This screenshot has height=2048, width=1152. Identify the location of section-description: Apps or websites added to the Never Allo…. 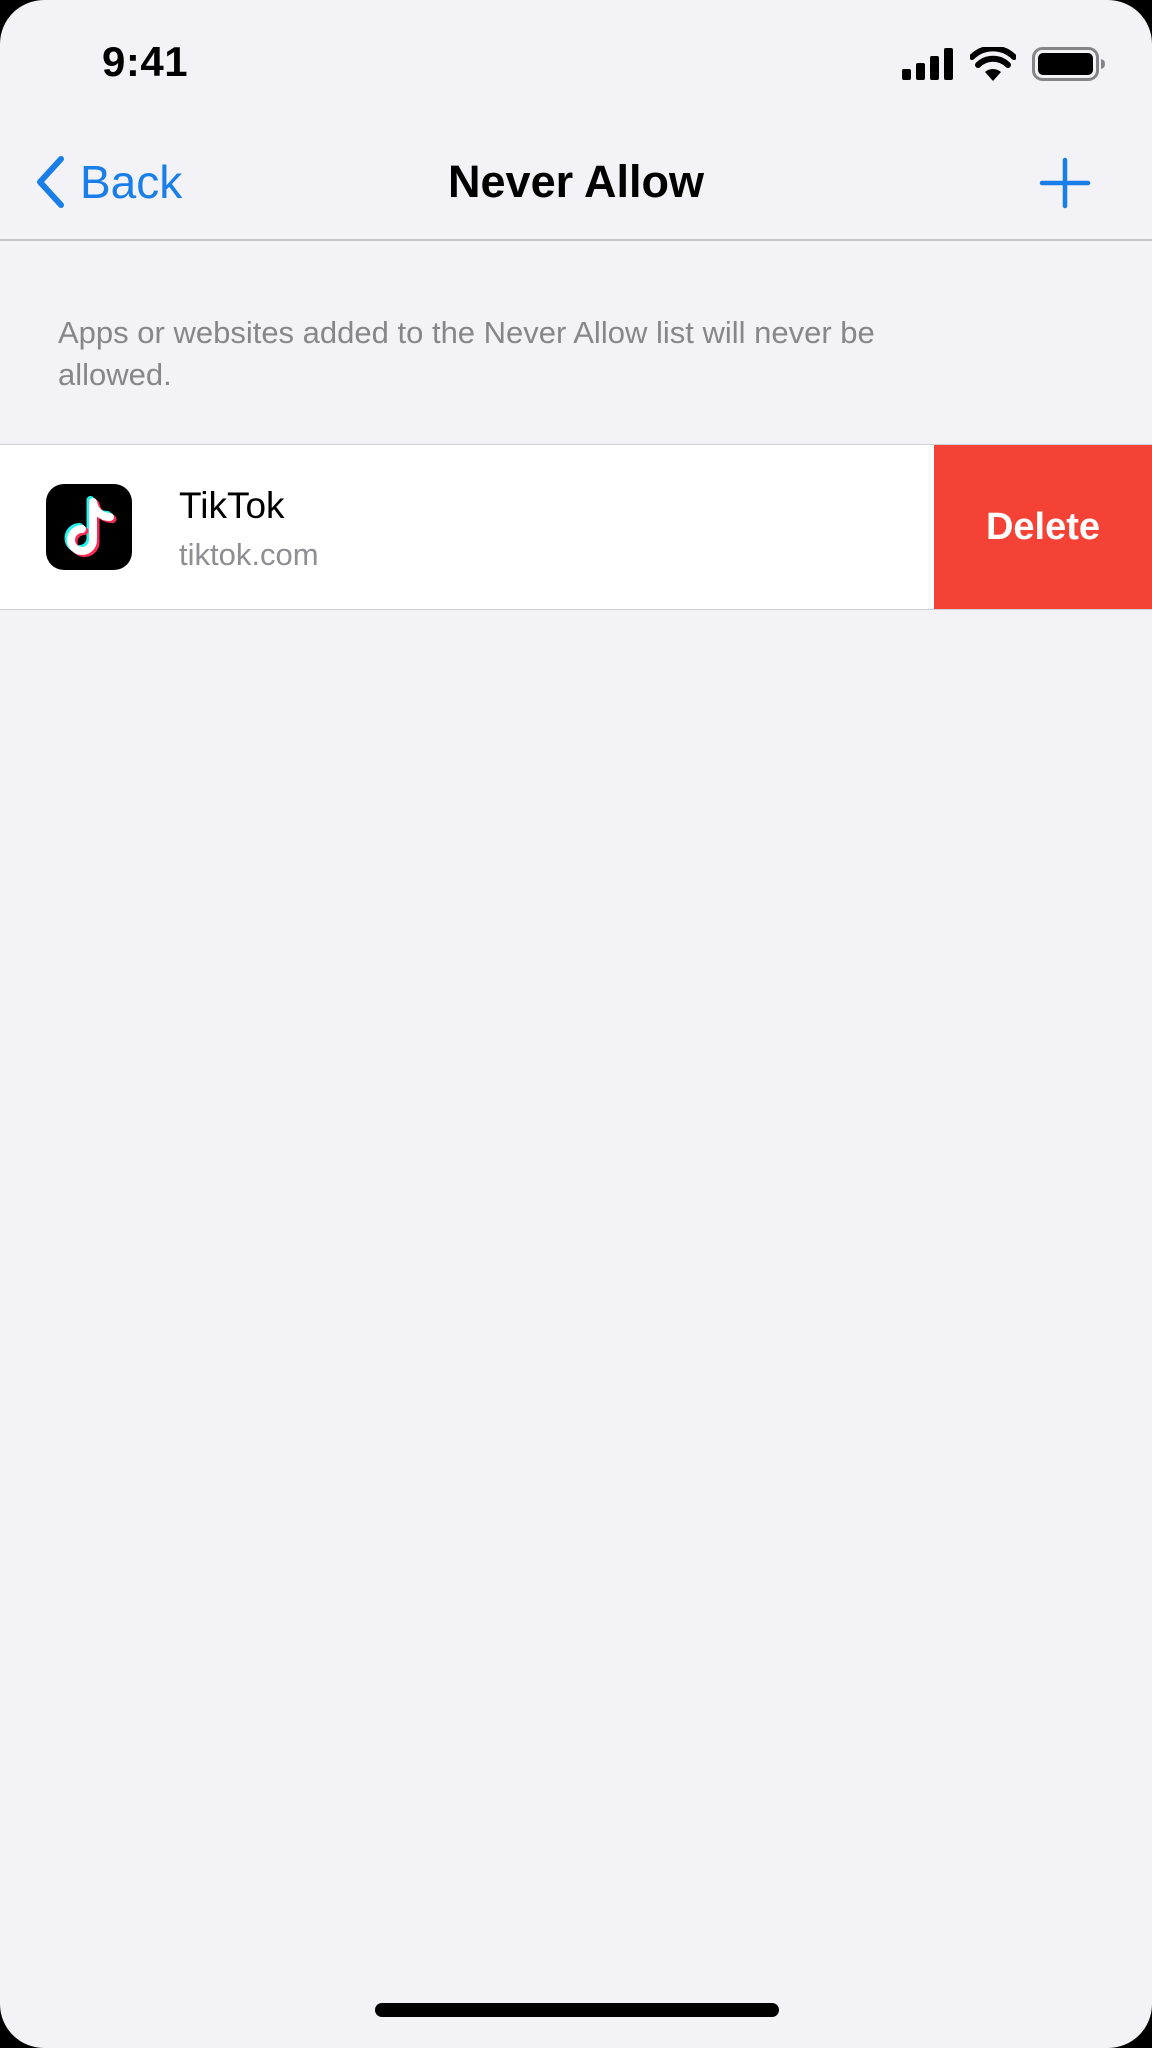
(466, 353).